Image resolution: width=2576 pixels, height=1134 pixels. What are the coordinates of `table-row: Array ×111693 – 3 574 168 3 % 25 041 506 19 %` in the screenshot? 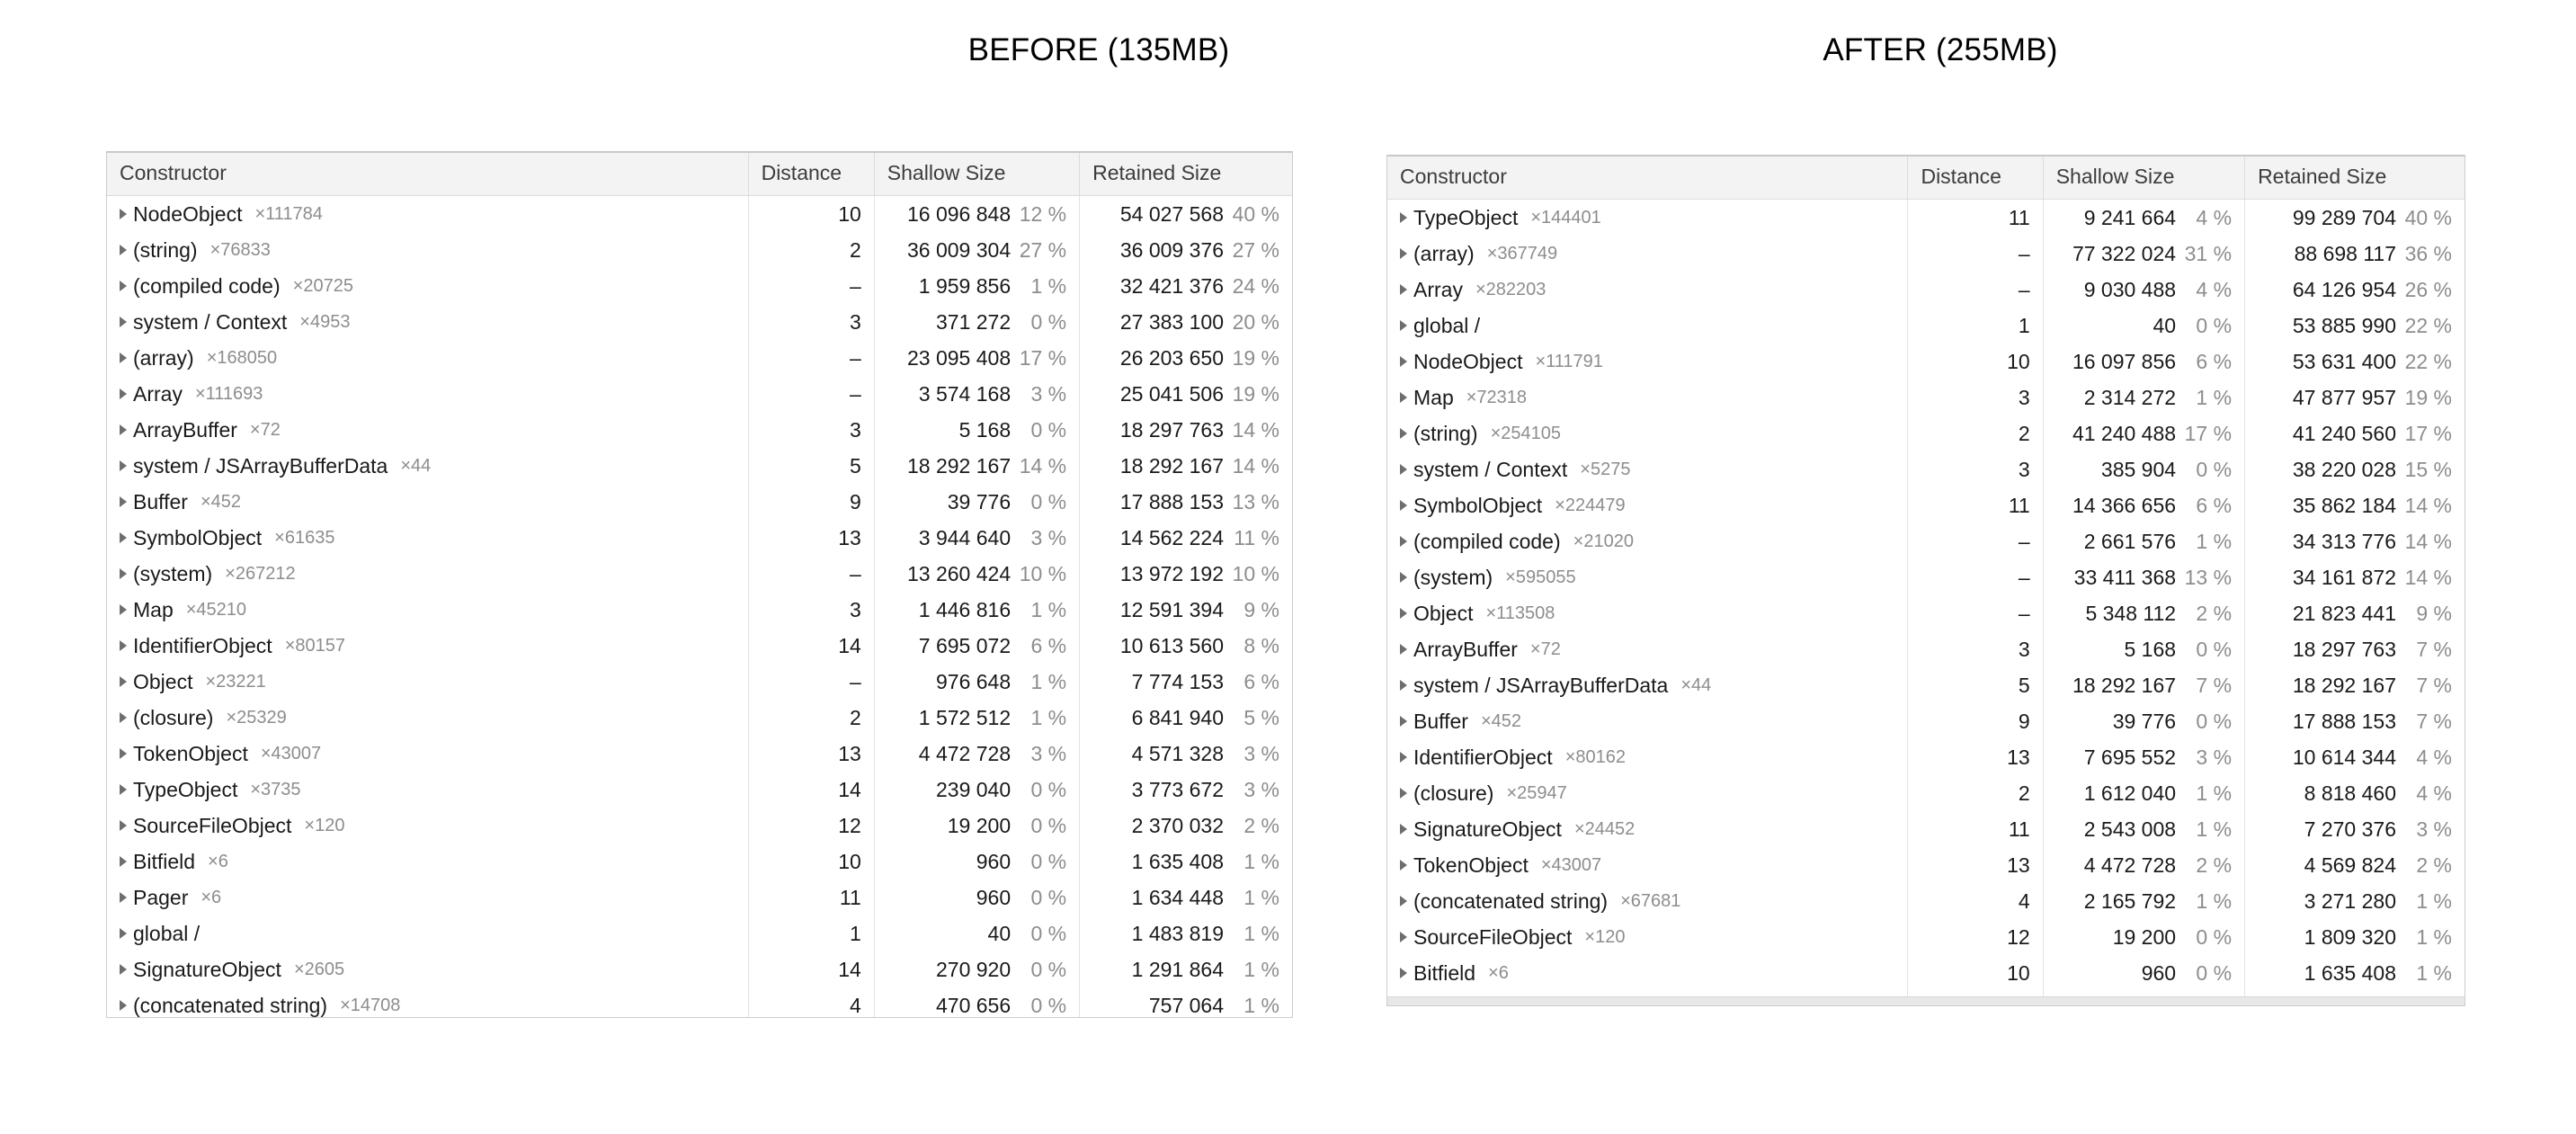 It's located at (700, 394).